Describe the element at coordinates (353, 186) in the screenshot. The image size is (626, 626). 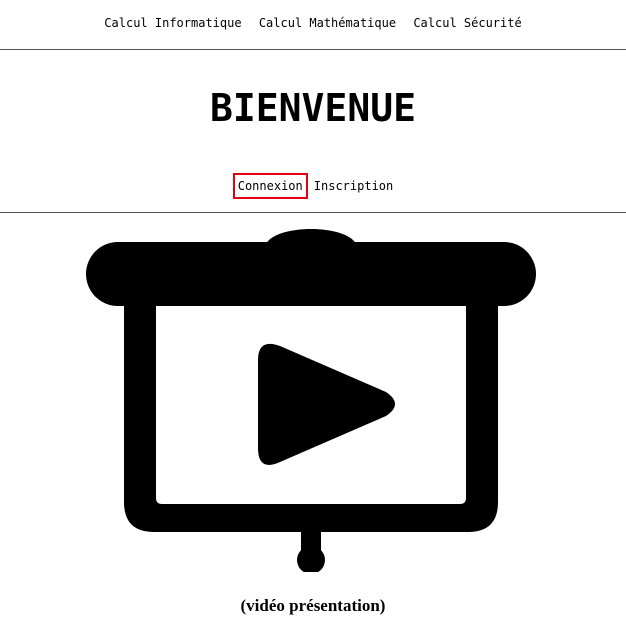
I see `signup-link: Inscription` at that location.